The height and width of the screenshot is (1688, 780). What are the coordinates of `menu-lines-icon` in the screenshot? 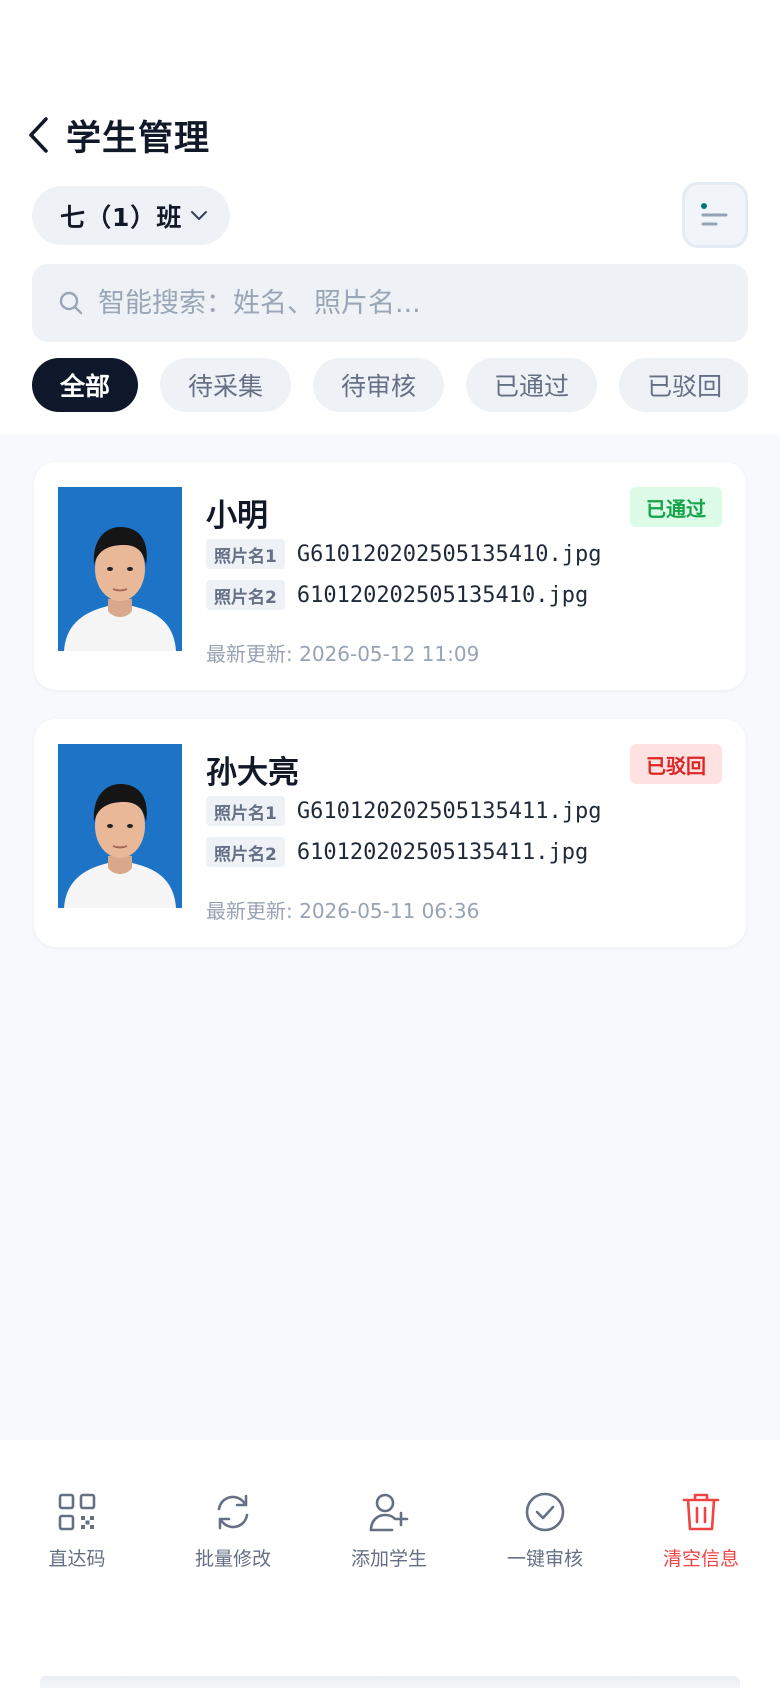 It's located at (714, 214).